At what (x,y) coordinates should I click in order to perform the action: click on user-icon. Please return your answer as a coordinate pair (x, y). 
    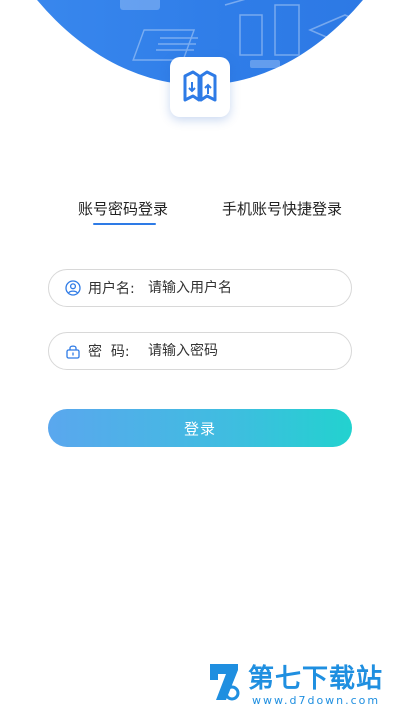
    Looking at the image, I should click on (73, 288).